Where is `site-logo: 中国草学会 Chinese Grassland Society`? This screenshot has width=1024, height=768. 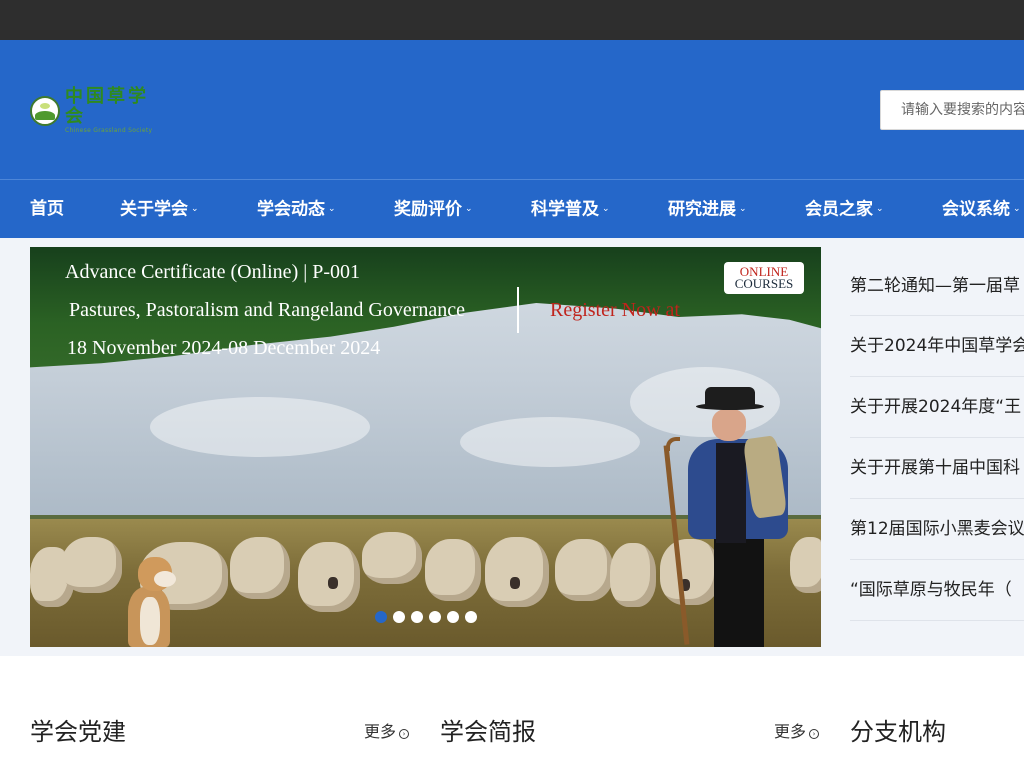 site-logo: 中国草学会 Chinese Grassland Society is located at coordinates (97, 110).